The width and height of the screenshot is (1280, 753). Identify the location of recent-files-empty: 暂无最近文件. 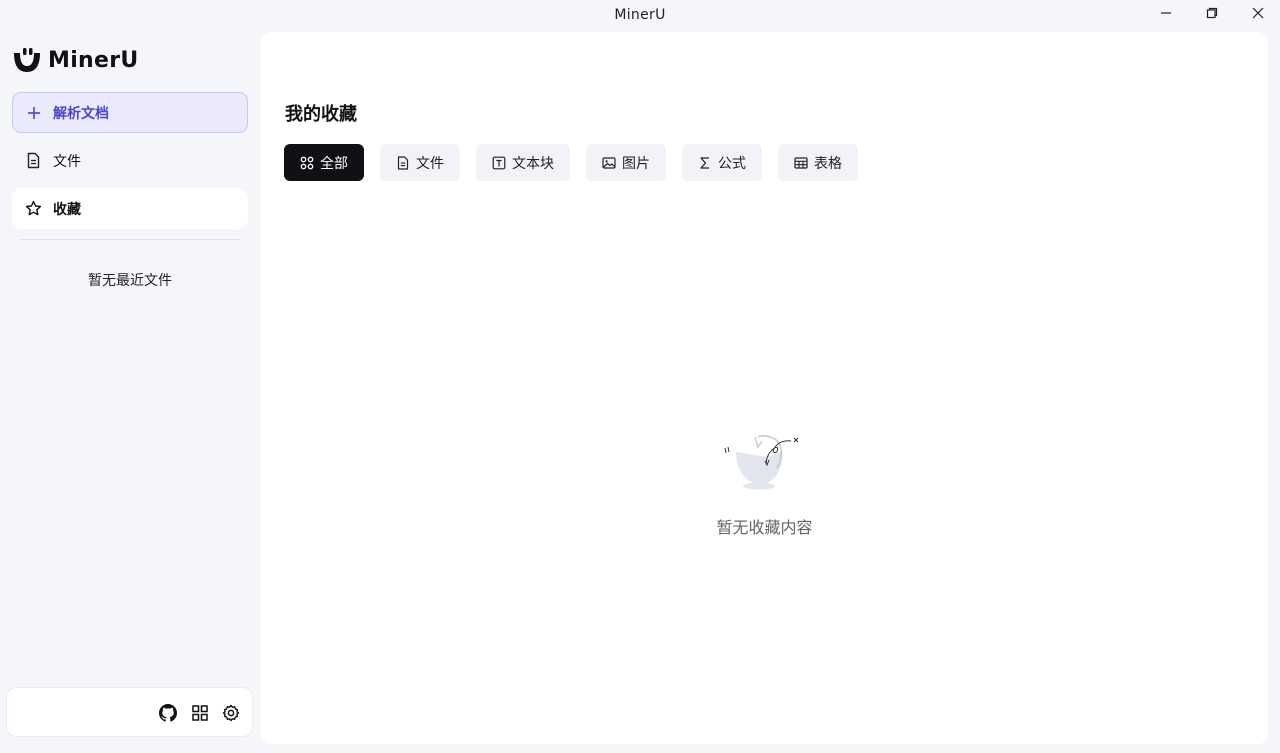
(130, 281).